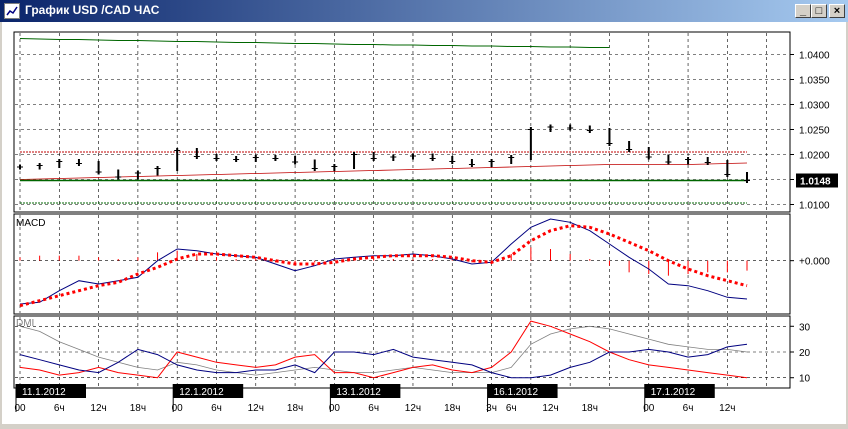 The height and width of the screenshot is (429, 848). I want to click on chart-window-icon, so click(12, 11).